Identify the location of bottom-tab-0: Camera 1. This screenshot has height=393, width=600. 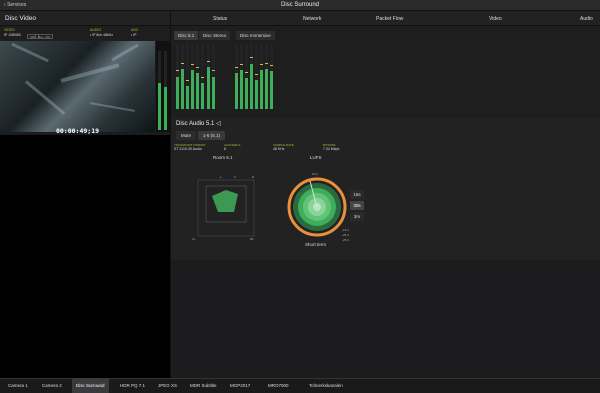
(18, 385).